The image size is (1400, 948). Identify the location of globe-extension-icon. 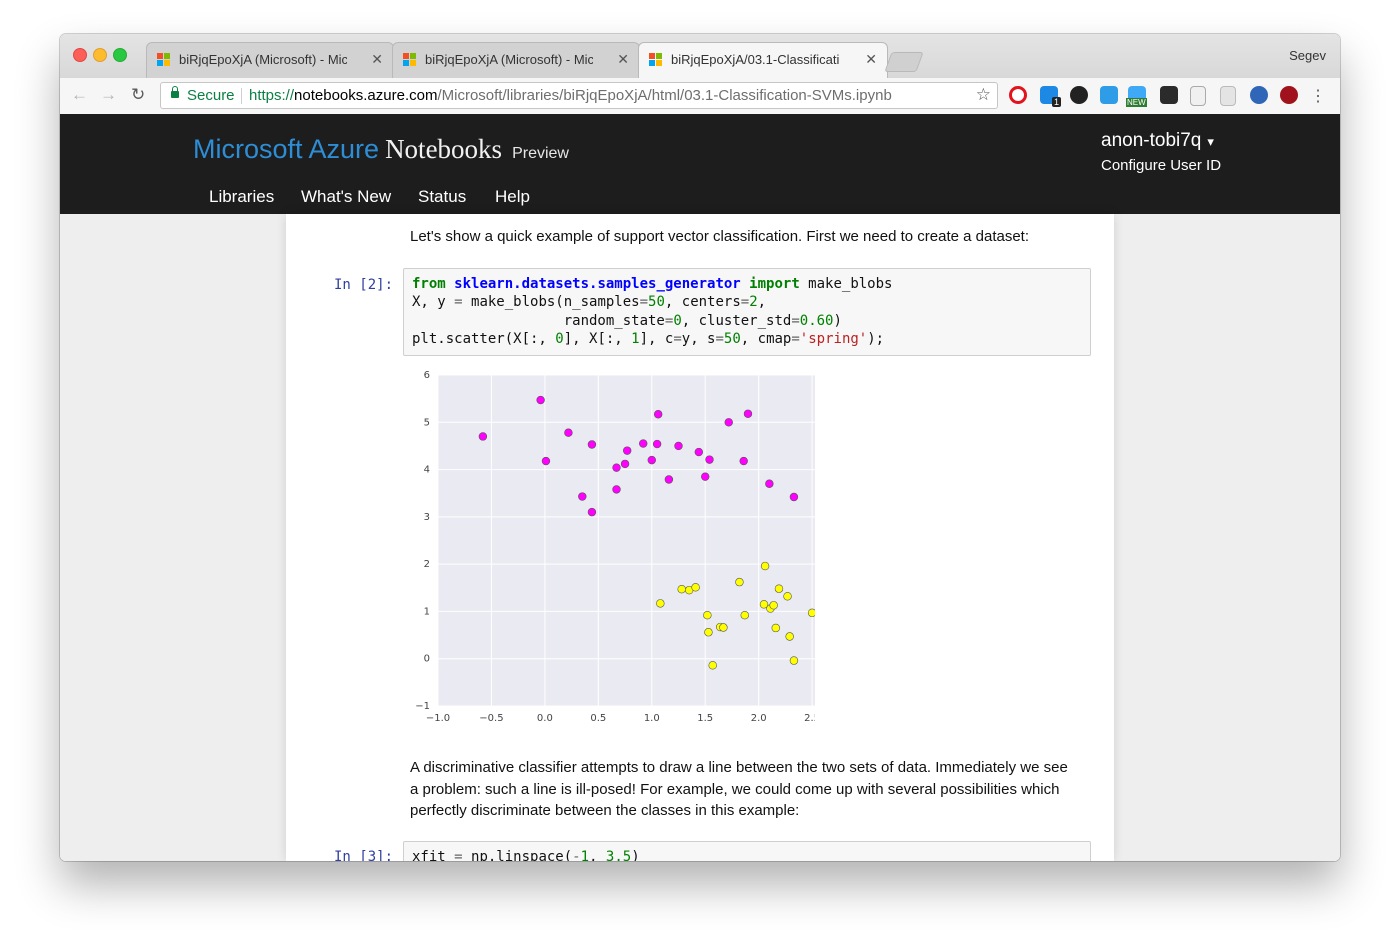
(1259, 95).